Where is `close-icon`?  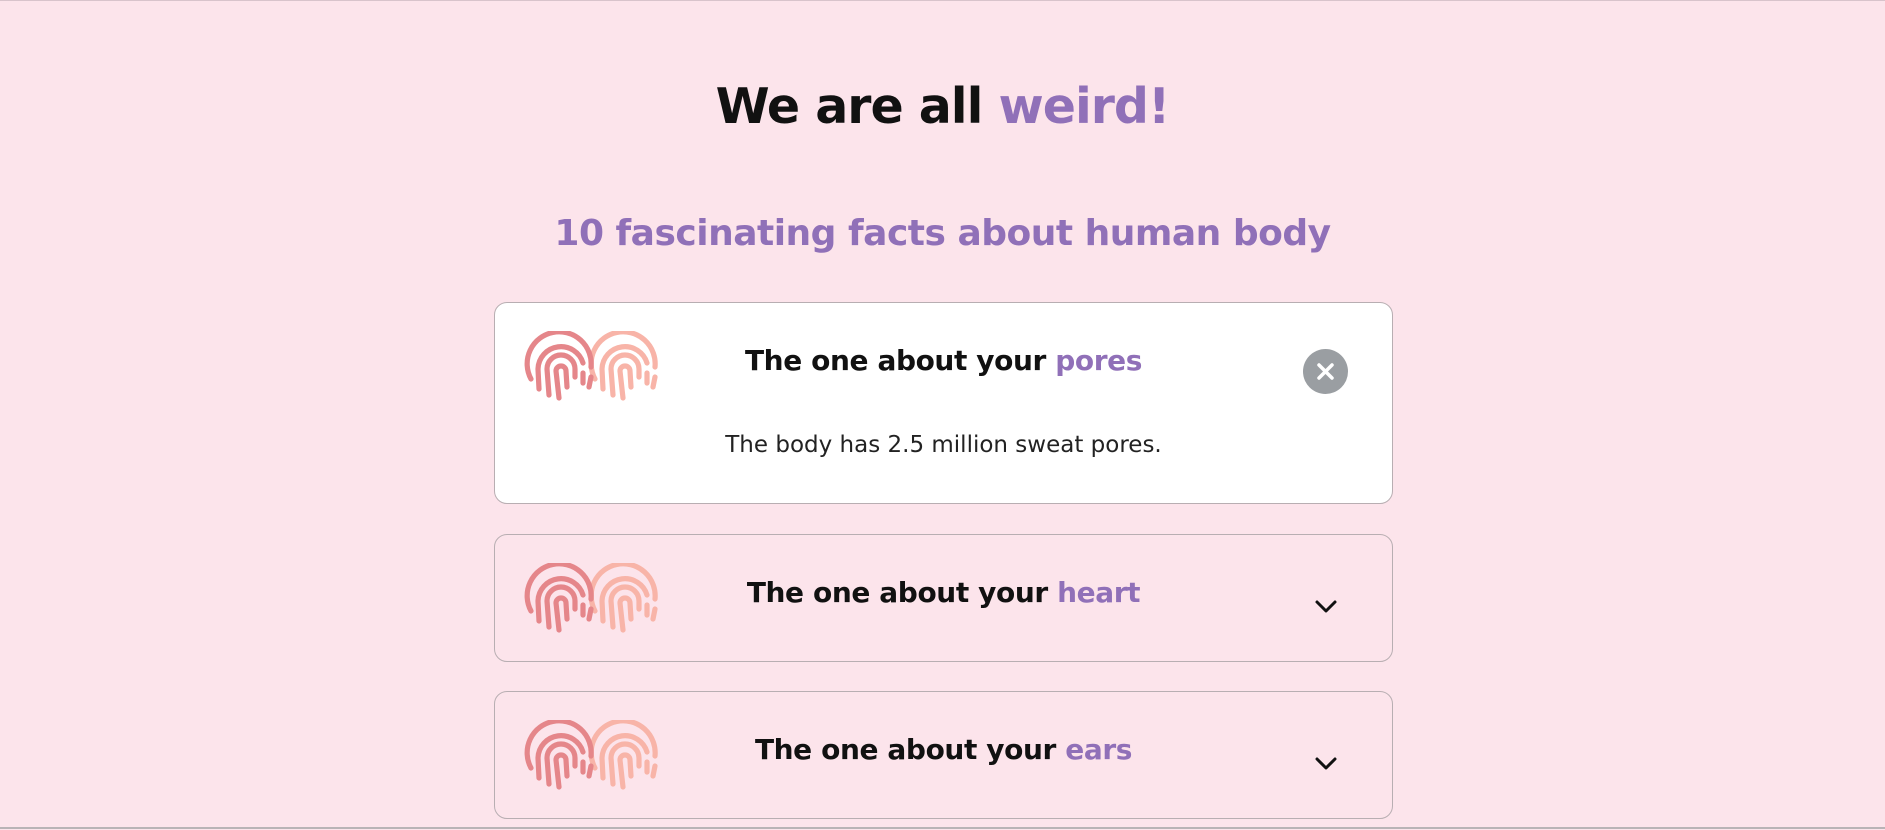
close-icon is located at coordinates (1325, 371).